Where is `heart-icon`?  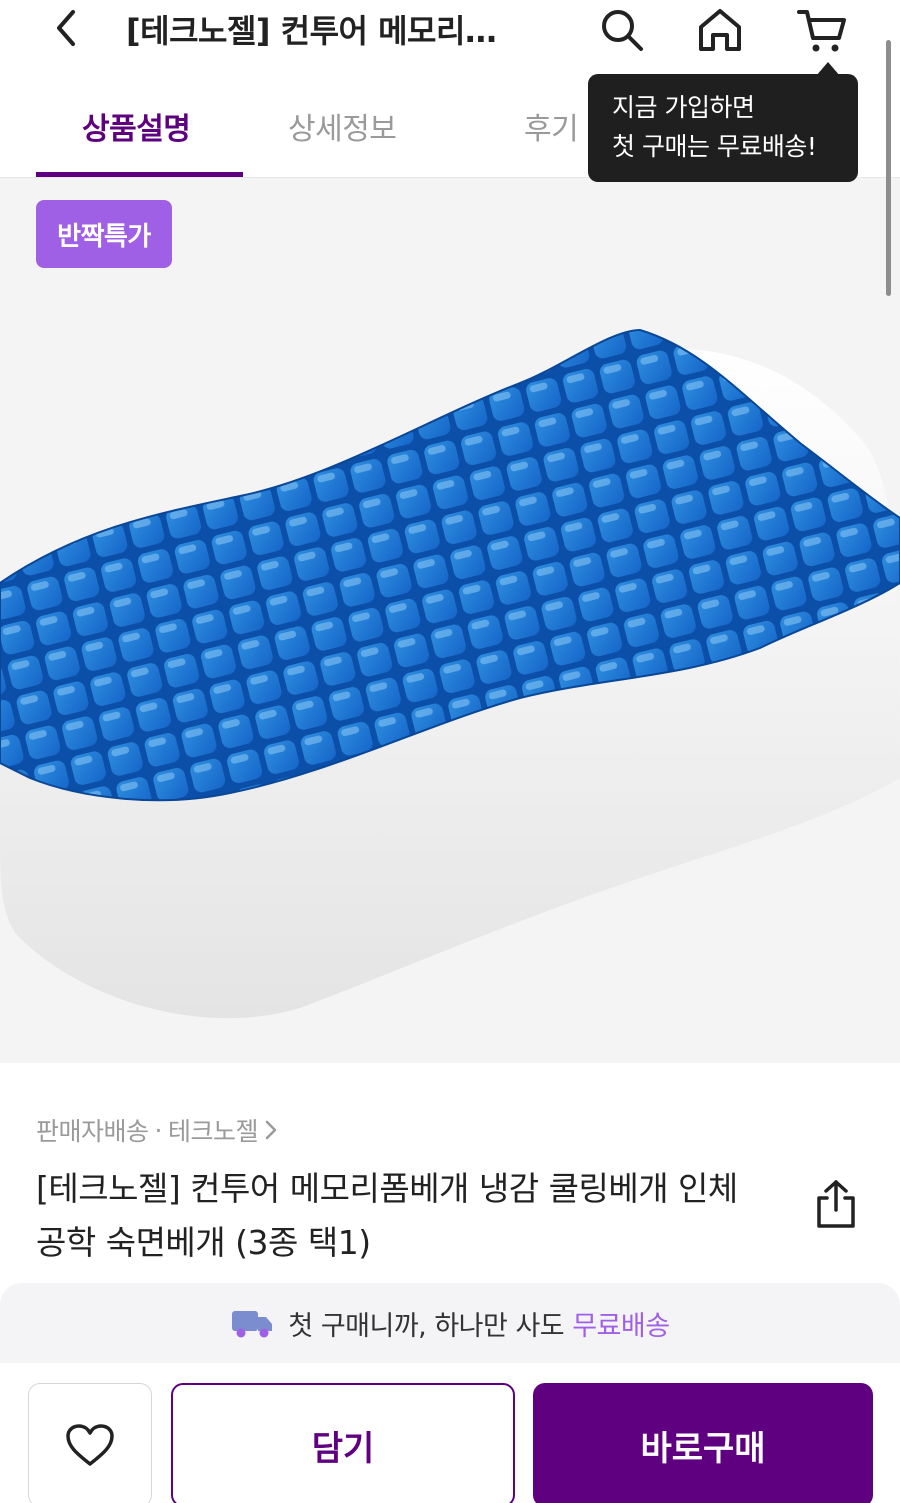 heart-icon is located at coordinates (90, 1445).